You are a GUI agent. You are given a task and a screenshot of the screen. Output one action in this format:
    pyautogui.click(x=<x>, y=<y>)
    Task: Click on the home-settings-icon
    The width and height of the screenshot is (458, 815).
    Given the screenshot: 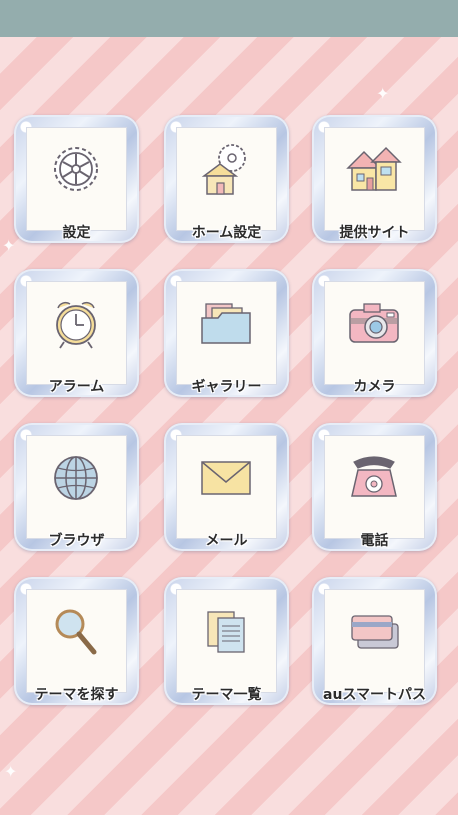 What is the action you would take?
    pyautogui.click(x=223, y=169)
    